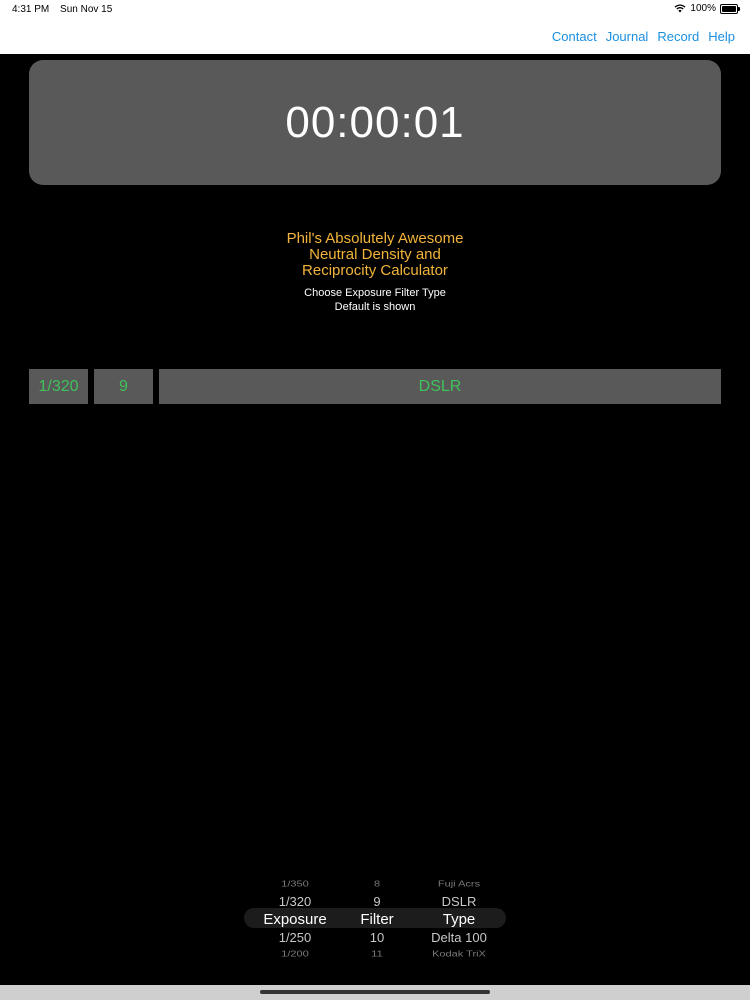  I want to click on timer-value: 00:00:01, so click(375, 122).